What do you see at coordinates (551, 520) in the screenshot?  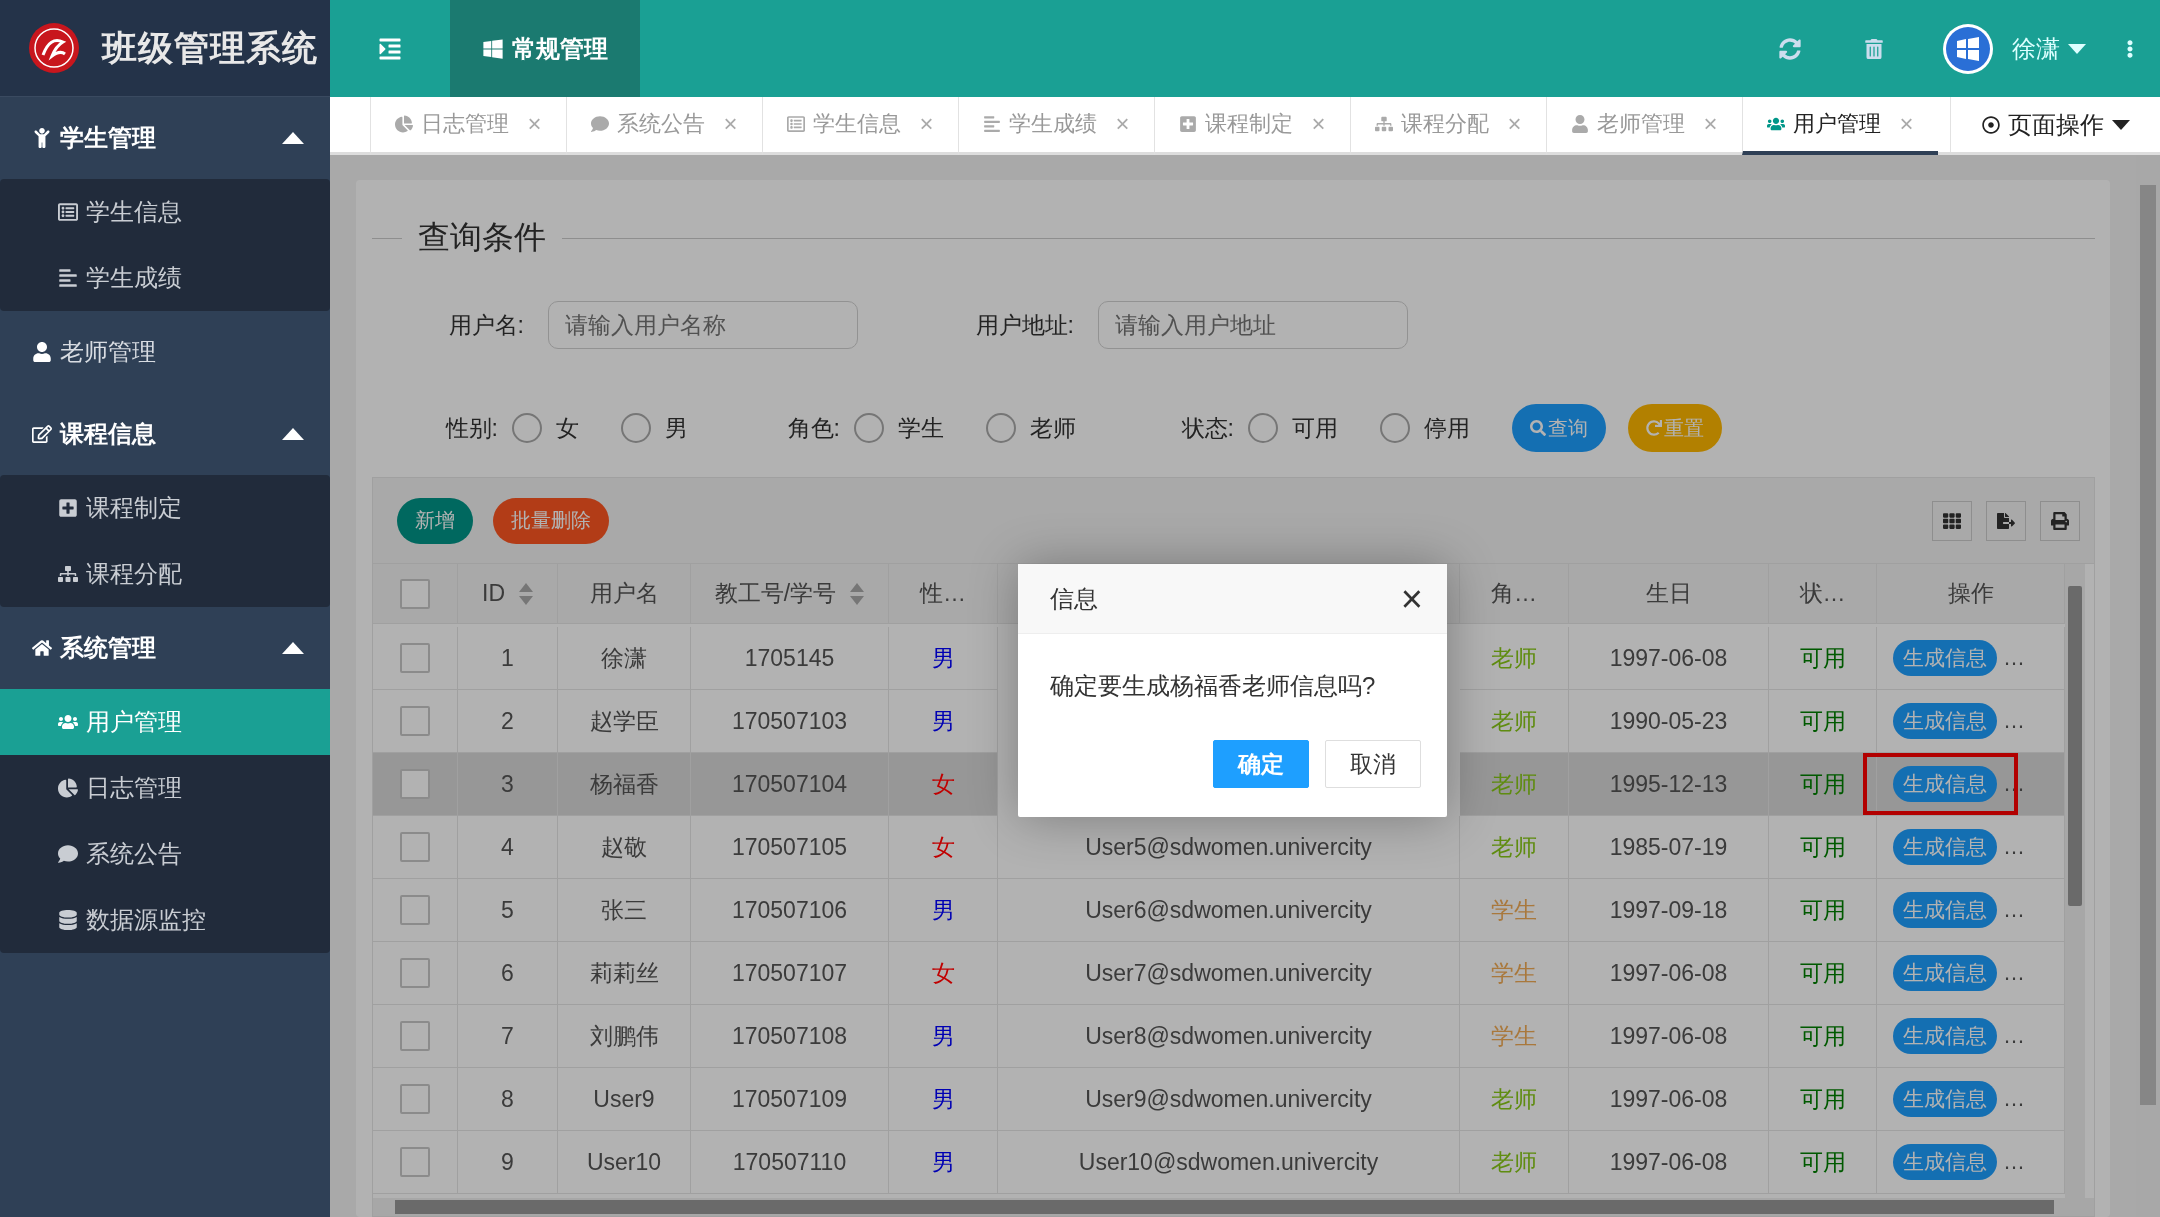 I see `batch-delete-button: 批量删除` at bounding box center [551, 520].